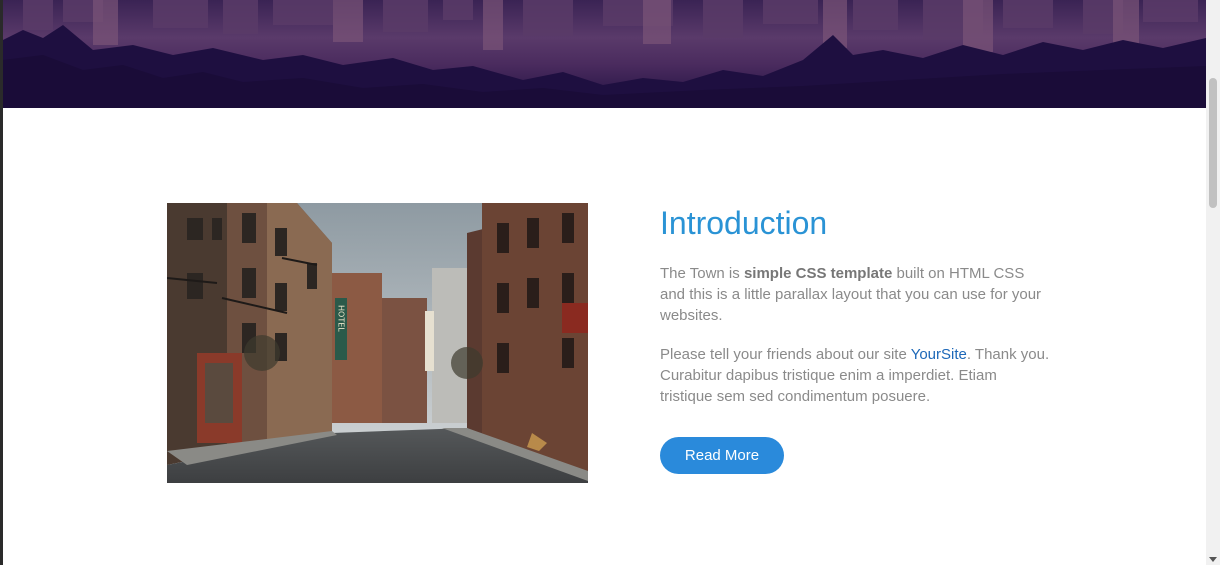 Image resolution: width=1220 pixels, height=565 pixels. What do you see at coordinates (939, 354) in the screenshot?
I see `yoursite-link: YourSite` at bounding box center [939, 354].